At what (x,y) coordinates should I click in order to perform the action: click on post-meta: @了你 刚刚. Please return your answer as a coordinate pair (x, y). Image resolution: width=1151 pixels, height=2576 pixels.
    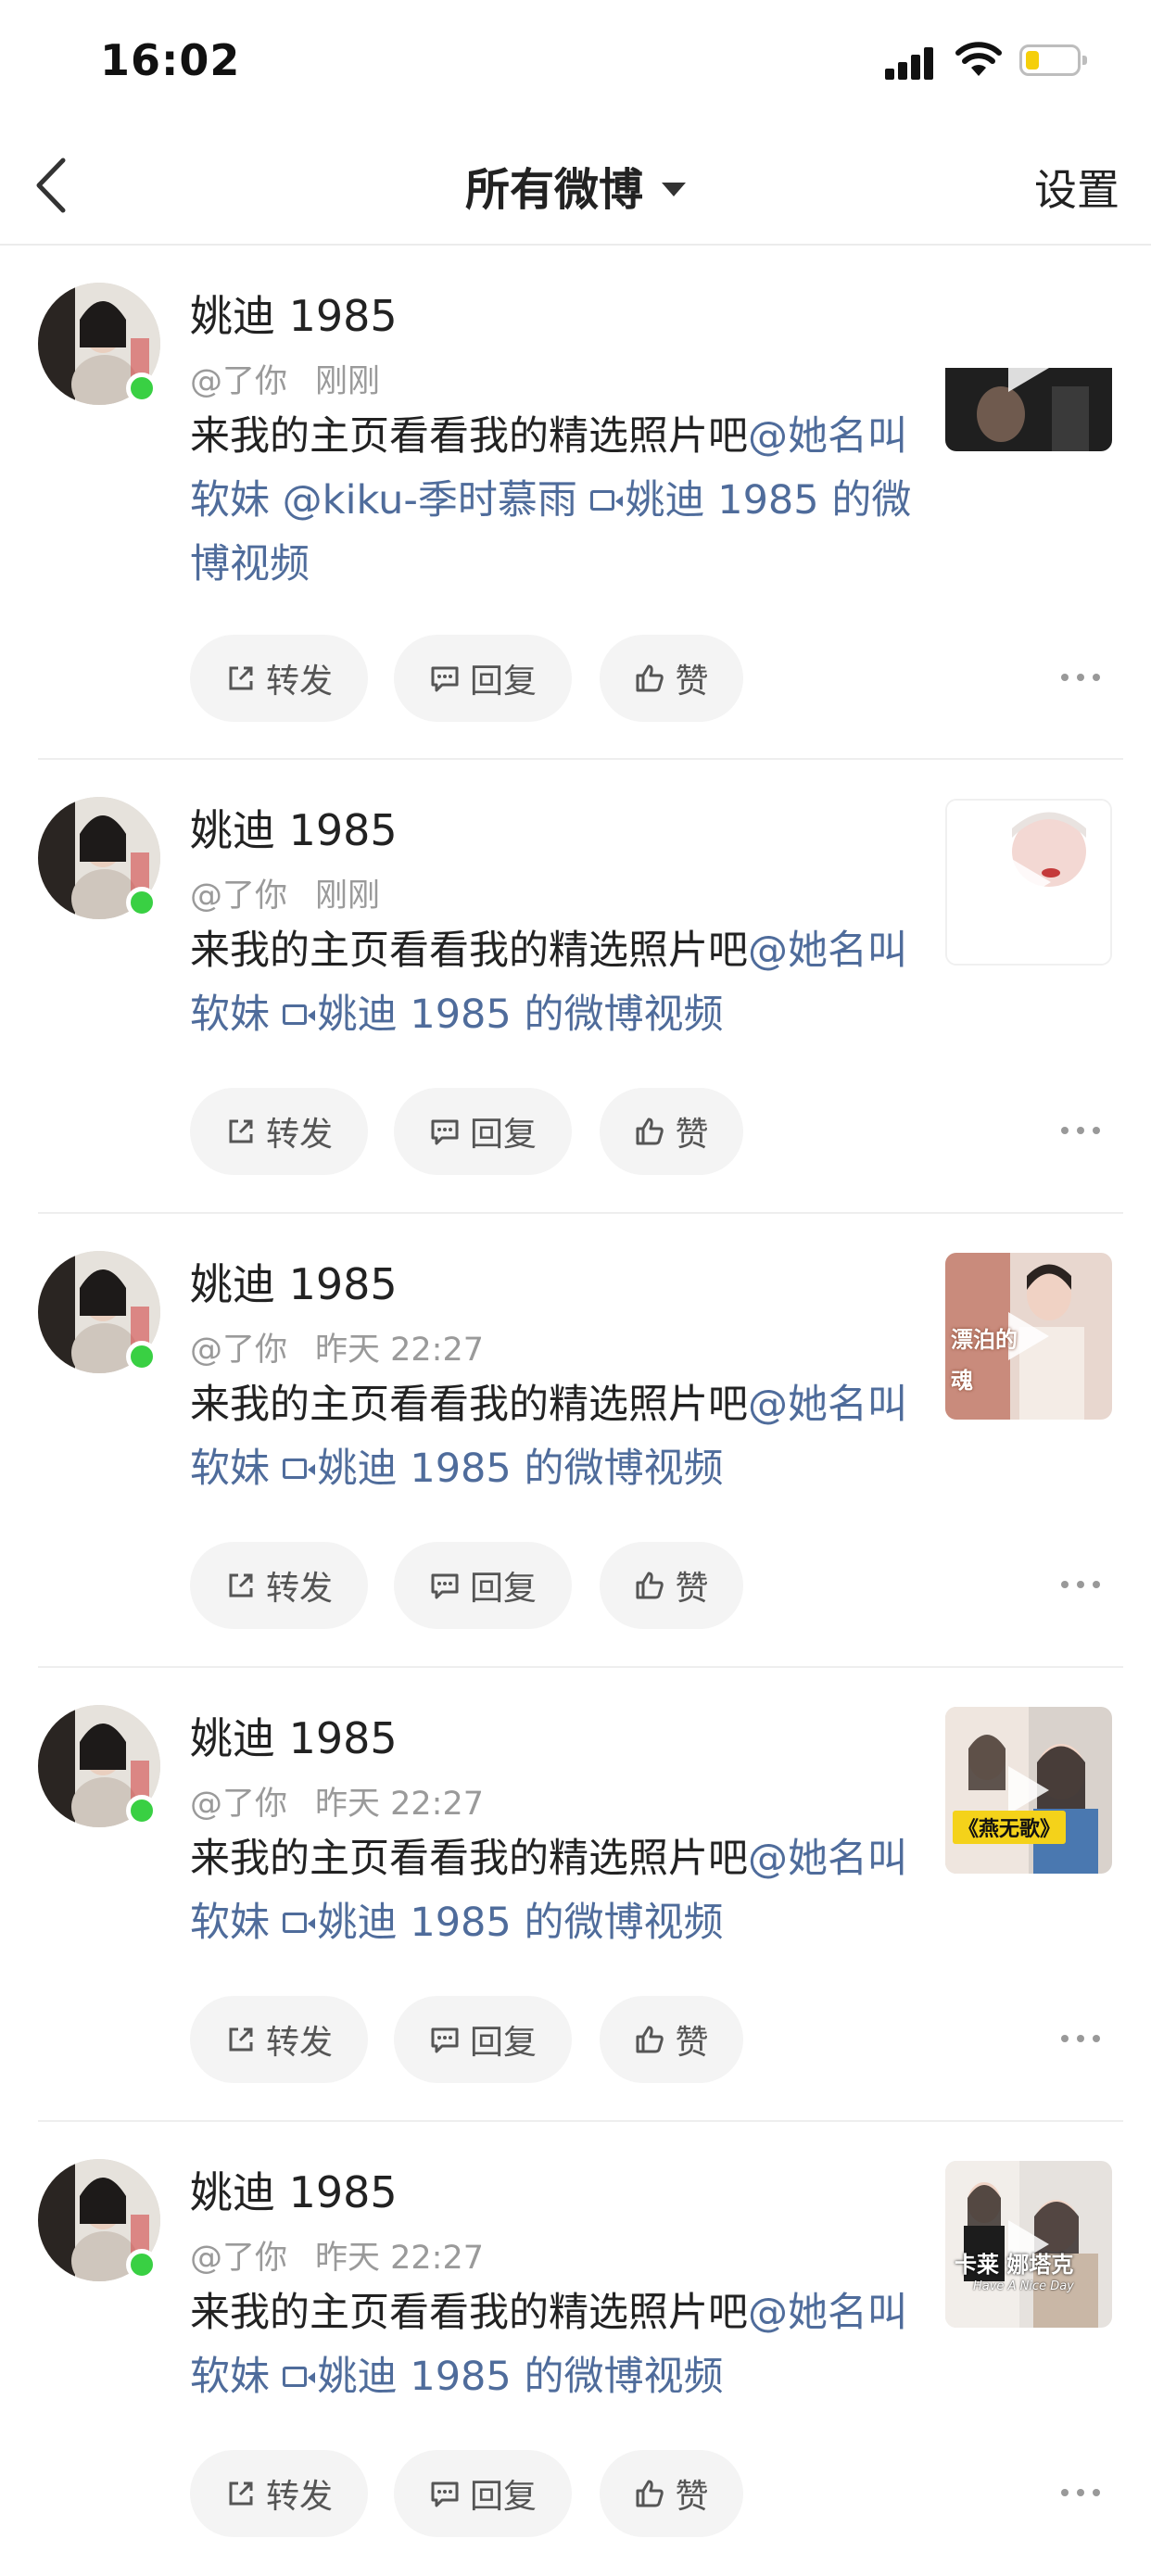
    Looking at the image, I should click on (285, 892).